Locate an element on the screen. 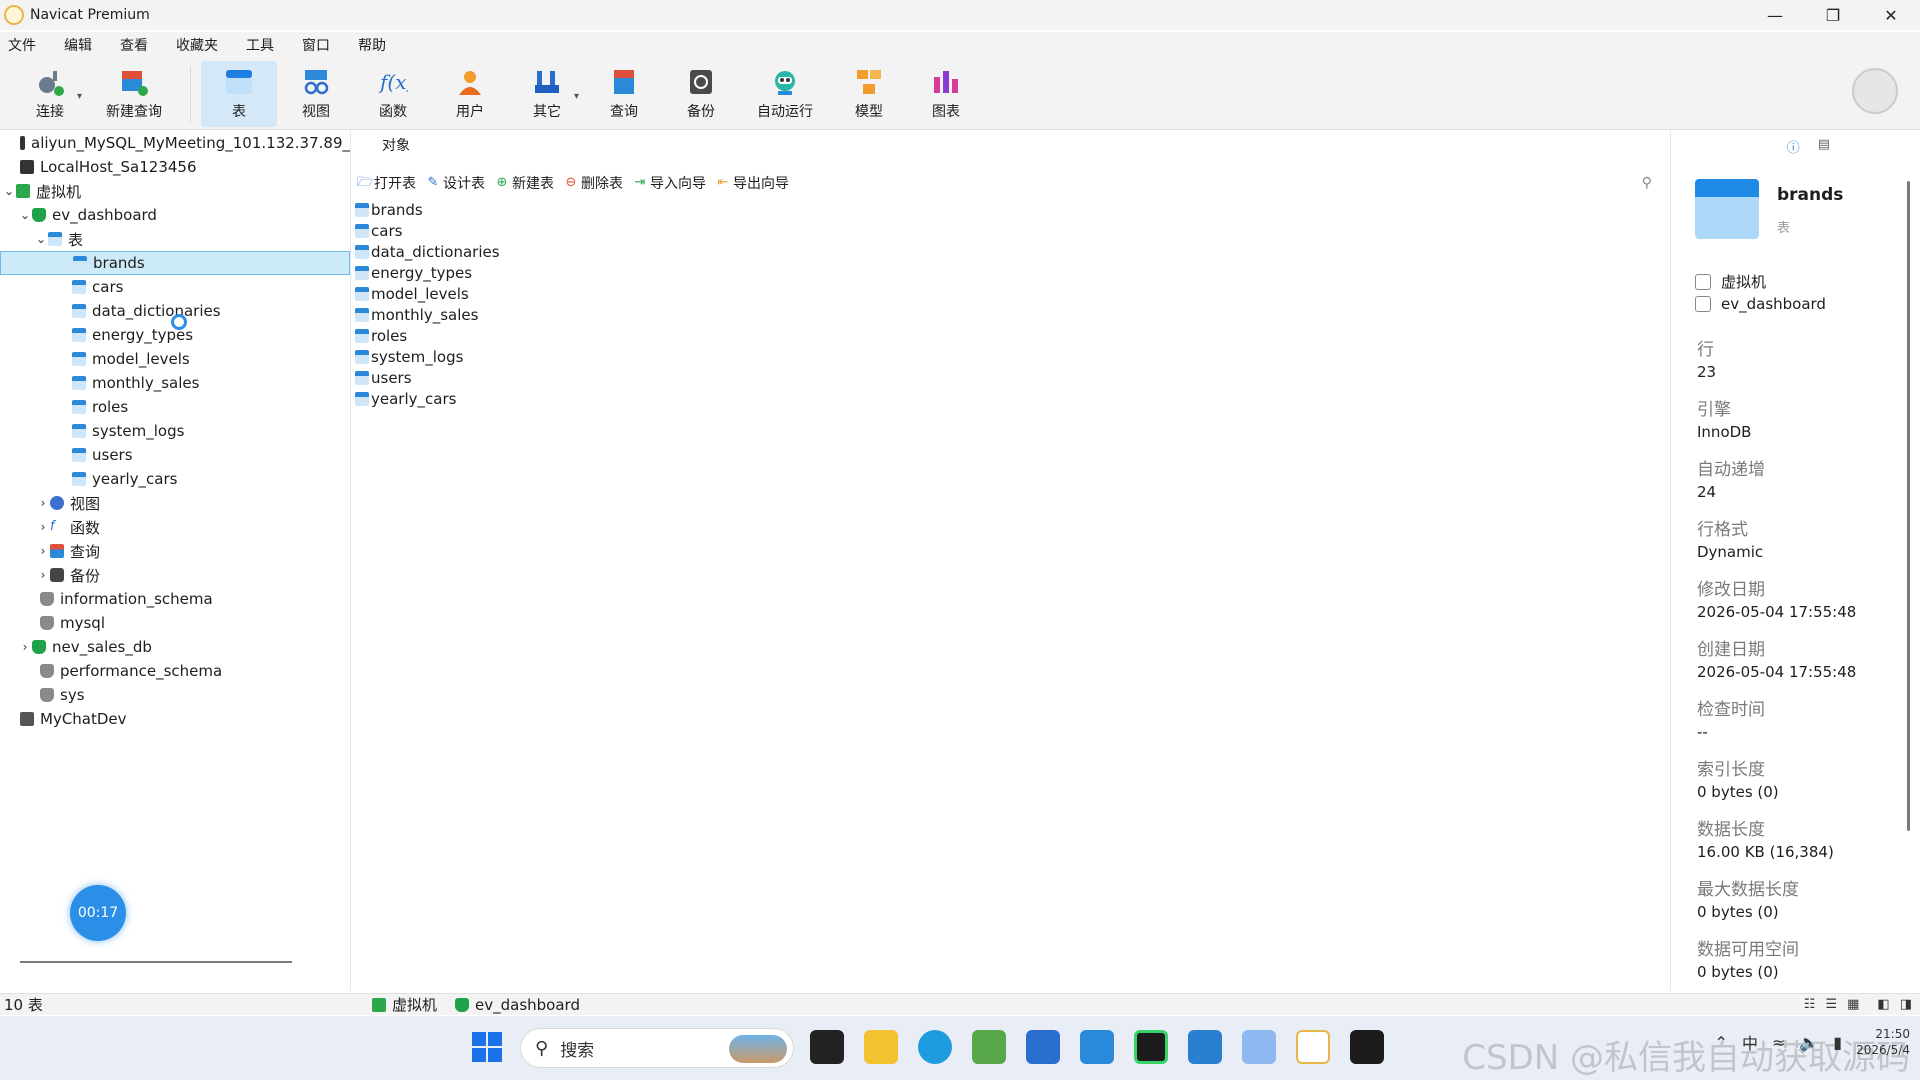 The width and height of the screenshot is (1920, 1080). task-view-icon is located at coordinates (827, 1047).